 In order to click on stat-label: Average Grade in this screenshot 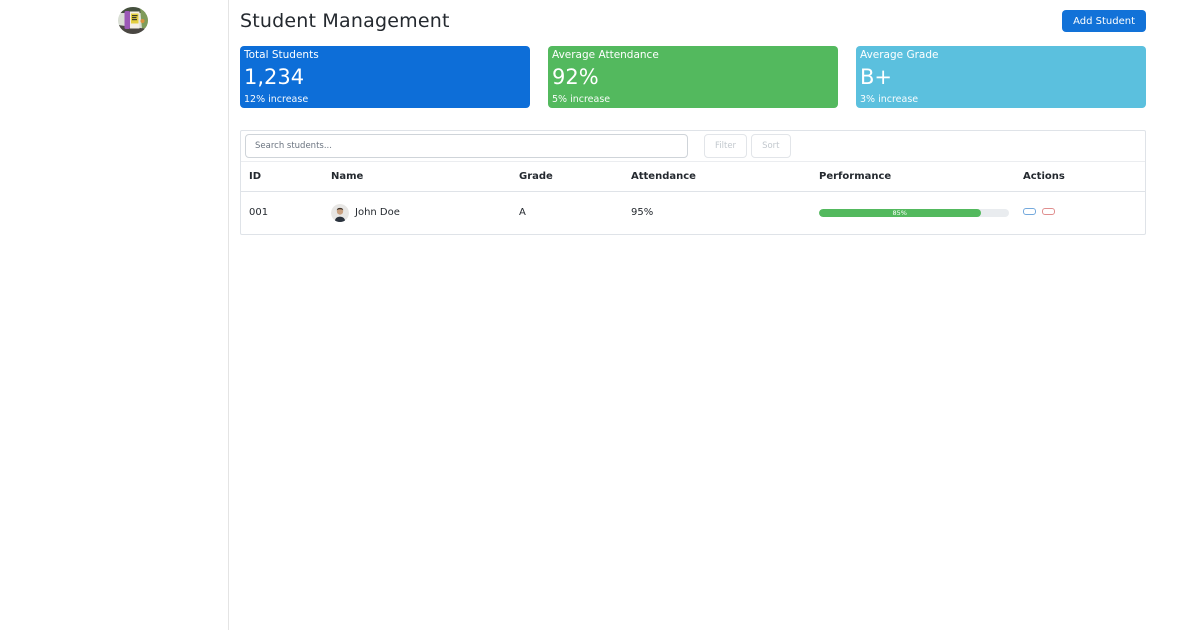, I will do `click(899, 55)`.